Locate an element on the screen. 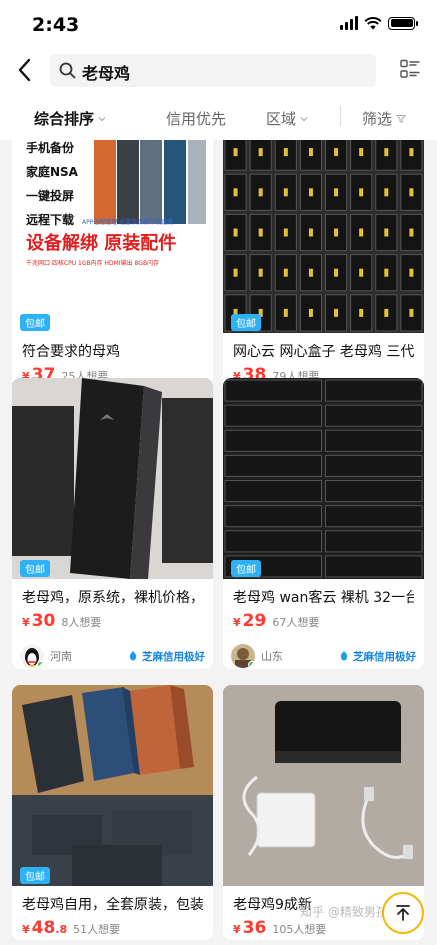 The width and height of the screenshot is (437, 945). filter-credit-first-label: 信用优先 is located at coordinates (196, 119).